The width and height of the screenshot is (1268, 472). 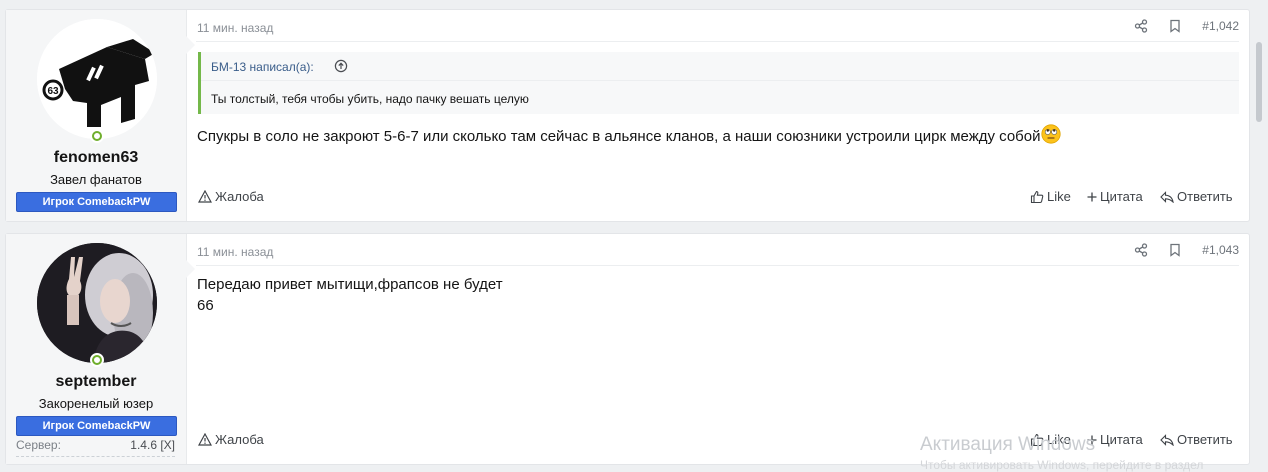 What do you see at coordinates (717, 250) in the screenshot?
I see `post-meta: 11 мин. назад #1,043` at bounding box center [717, 250].